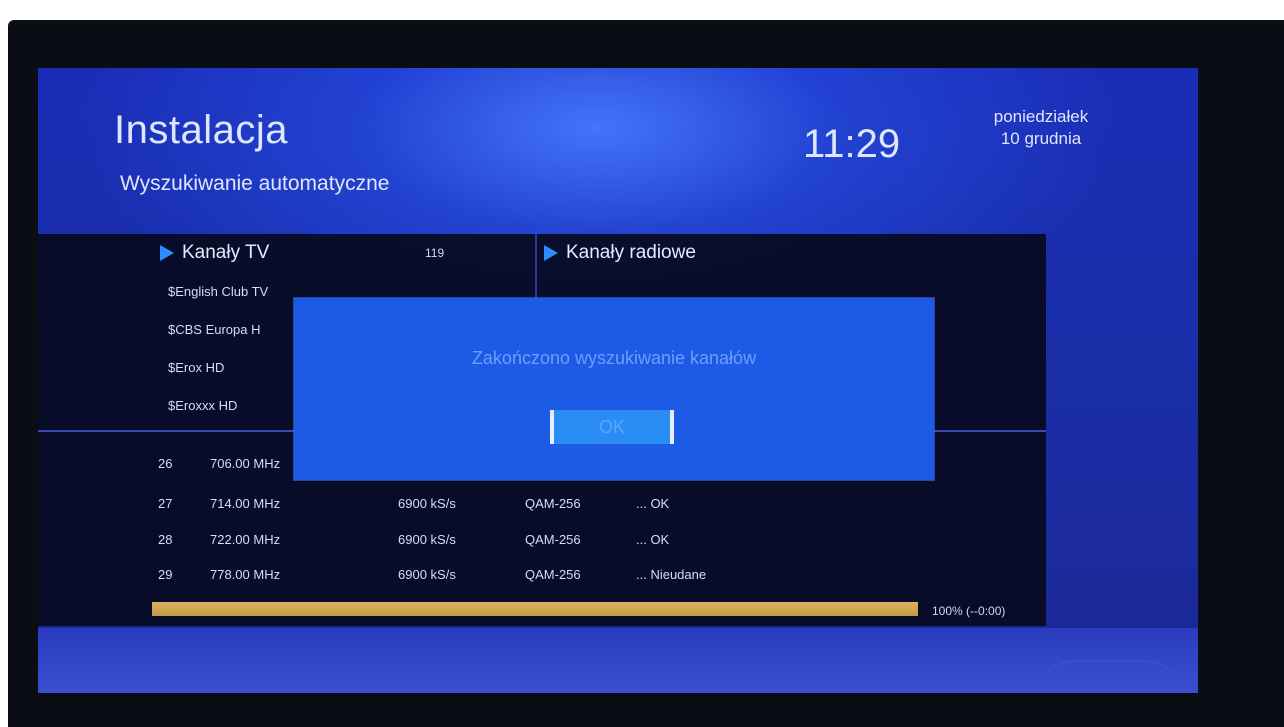 This screenshot has height=727, width=1284. I want to click on date-value: 10 grudnia, so click(1041, 138).